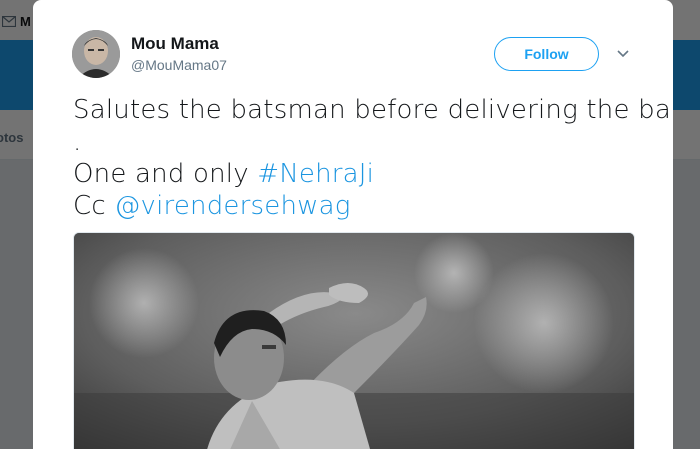  Describe the element at coordinates (175, 44) in the screenshot. I see `author-name: Mou Mama` at that location.